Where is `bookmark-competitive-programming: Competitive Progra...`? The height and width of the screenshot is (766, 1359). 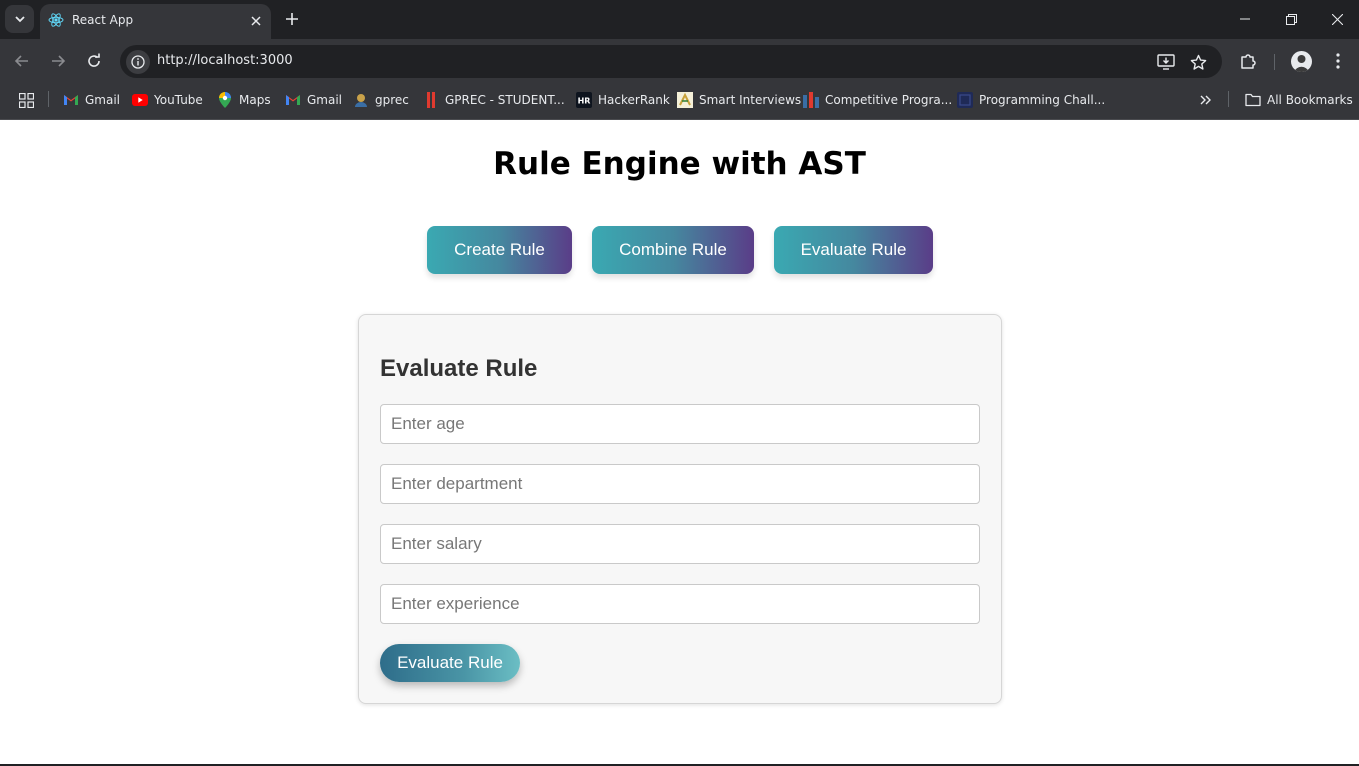
bookmark-competitive-programming: Competitive Progra... is located at coordinates (877, 100).